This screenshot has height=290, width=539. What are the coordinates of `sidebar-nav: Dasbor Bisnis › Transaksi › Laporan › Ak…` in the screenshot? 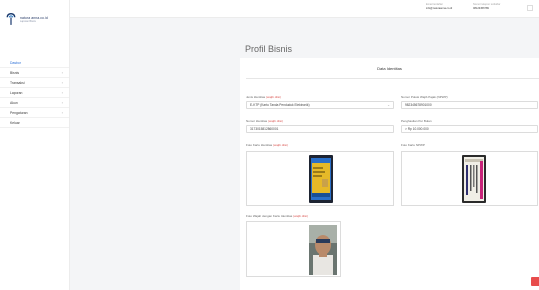 It's located at (34, 93).